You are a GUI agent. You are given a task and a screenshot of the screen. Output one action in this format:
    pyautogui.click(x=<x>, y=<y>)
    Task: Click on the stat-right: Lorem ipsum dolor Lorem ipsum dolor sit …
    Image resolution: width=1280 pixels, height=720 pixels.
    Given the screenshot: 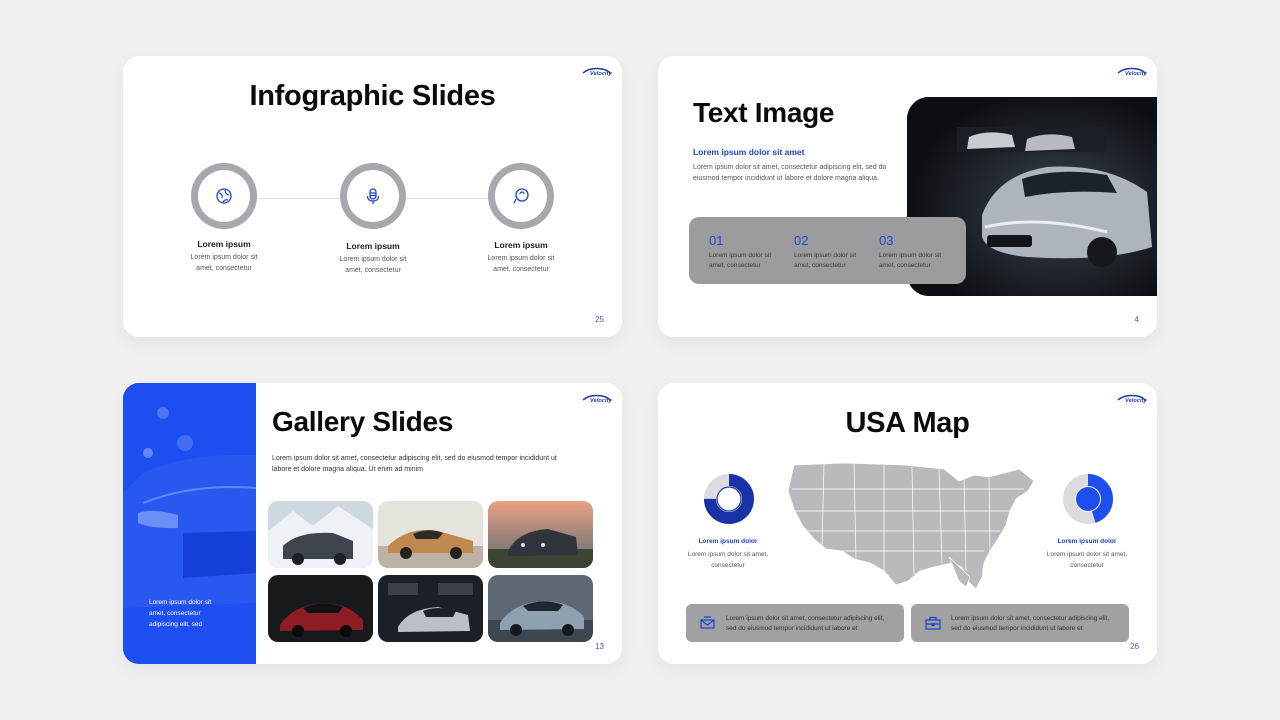 What is the action you would take?
    pyautogui.click(x=1087, y=553)
    